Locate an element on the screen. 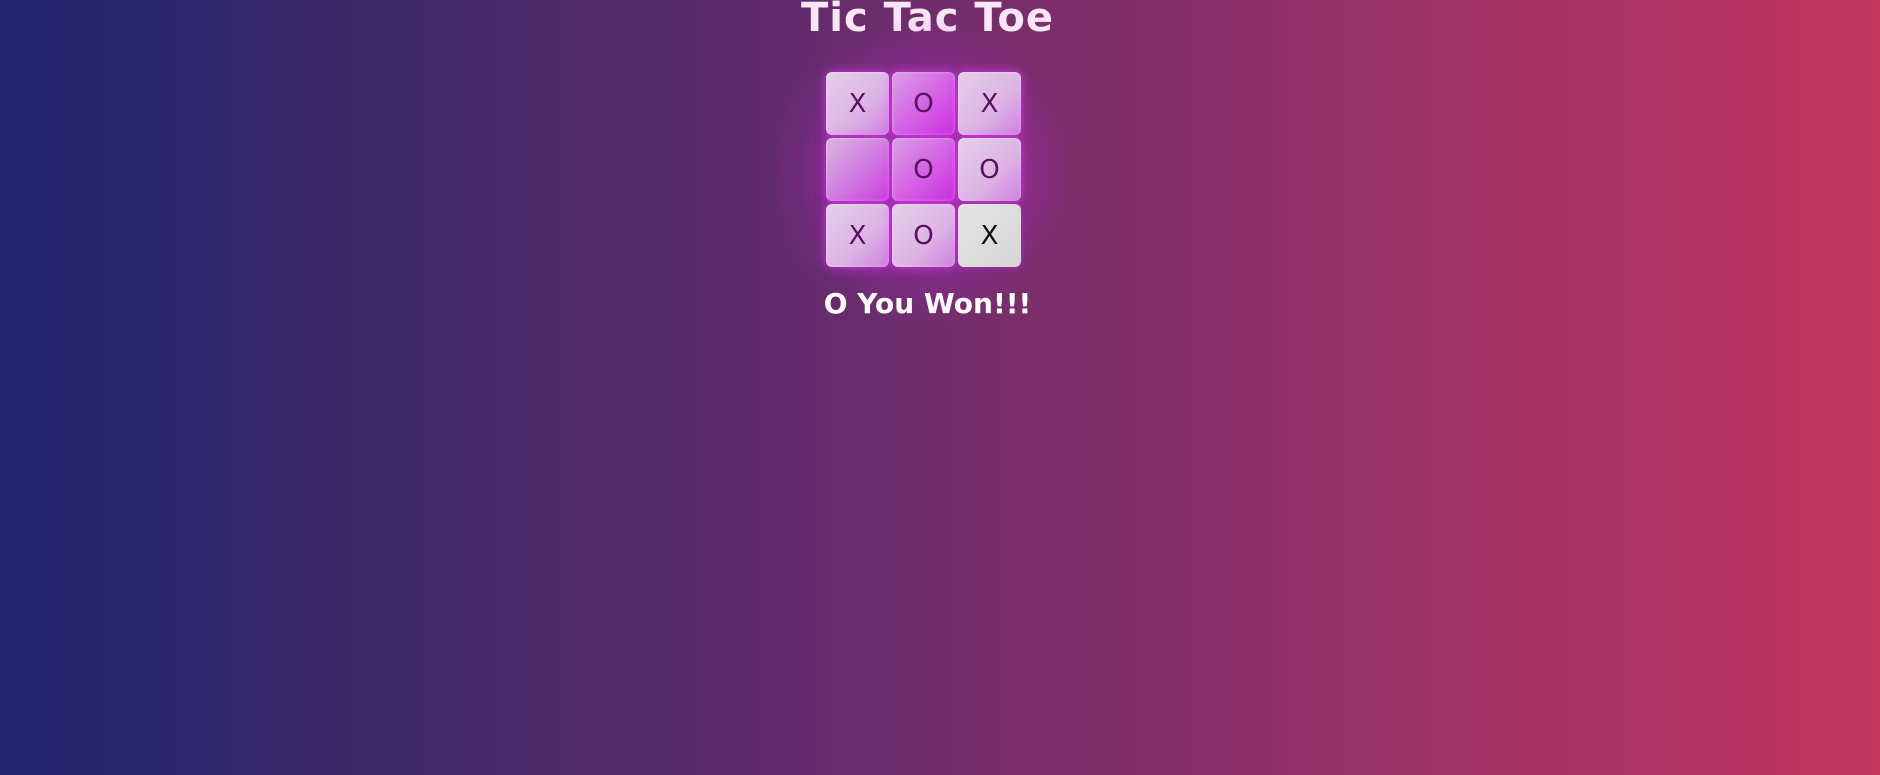 This screenshot has width=1880, height=775. board-cell-2-0: X is located at coordinates (857, 235).